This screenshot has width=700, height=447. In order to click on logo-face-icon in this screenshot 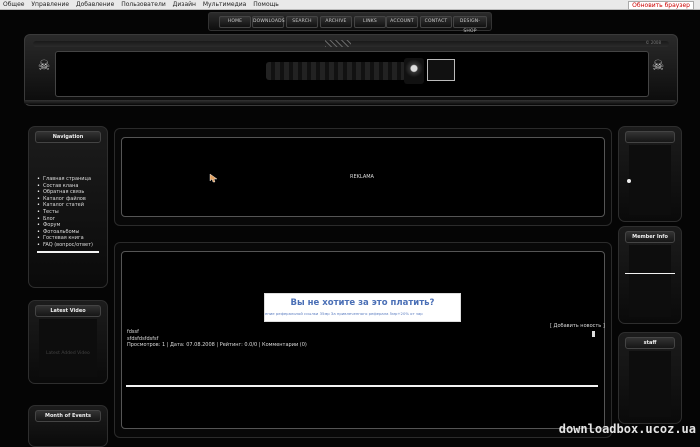, I will do `click(414, 71)`.